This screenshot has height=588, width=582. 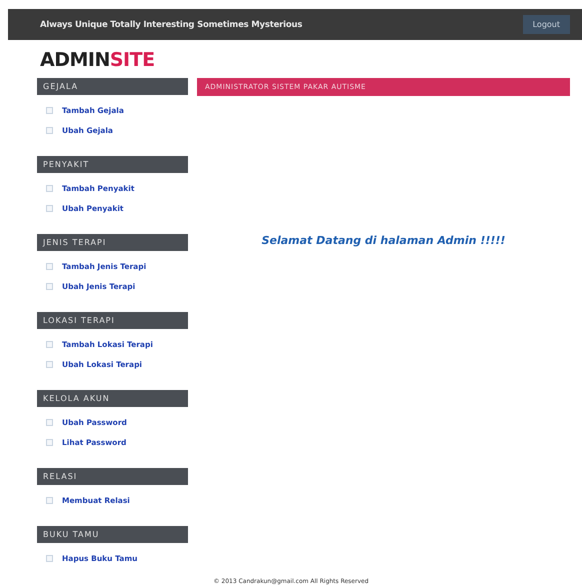 What do you see at coordinates (546, 24) in the screenshot?
I see `logout-button: Logout` at bounding box center [546, 24].